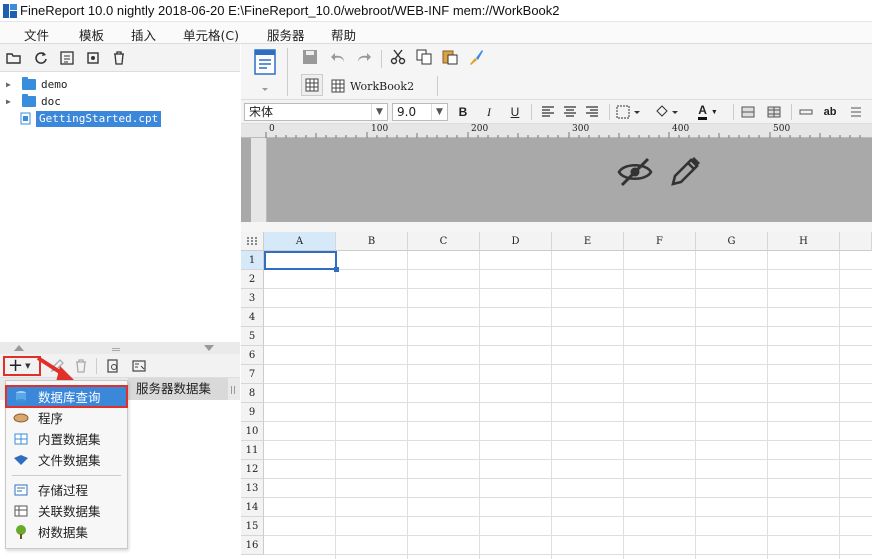  I want to click on font-name-select: 宋体 ▼, so click(316, 112).